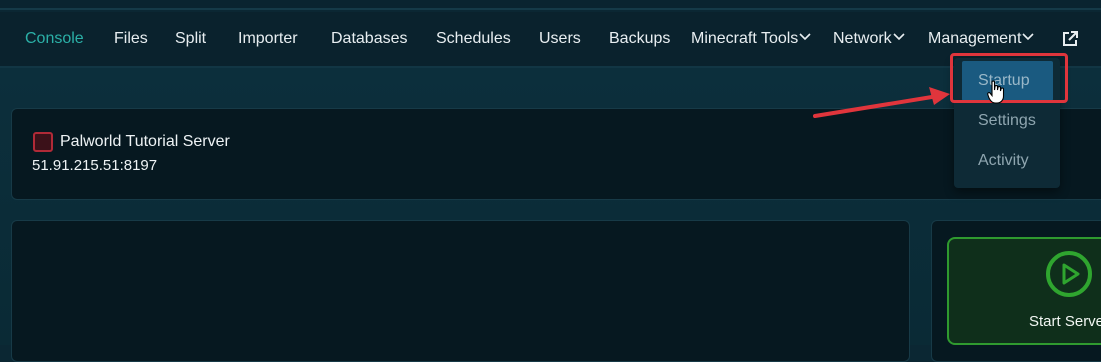 This screenshot has width=1101, height=362. Describe the element at coordinates (190, 39) in the screenshot. I see `nav-split: Split` at that location.